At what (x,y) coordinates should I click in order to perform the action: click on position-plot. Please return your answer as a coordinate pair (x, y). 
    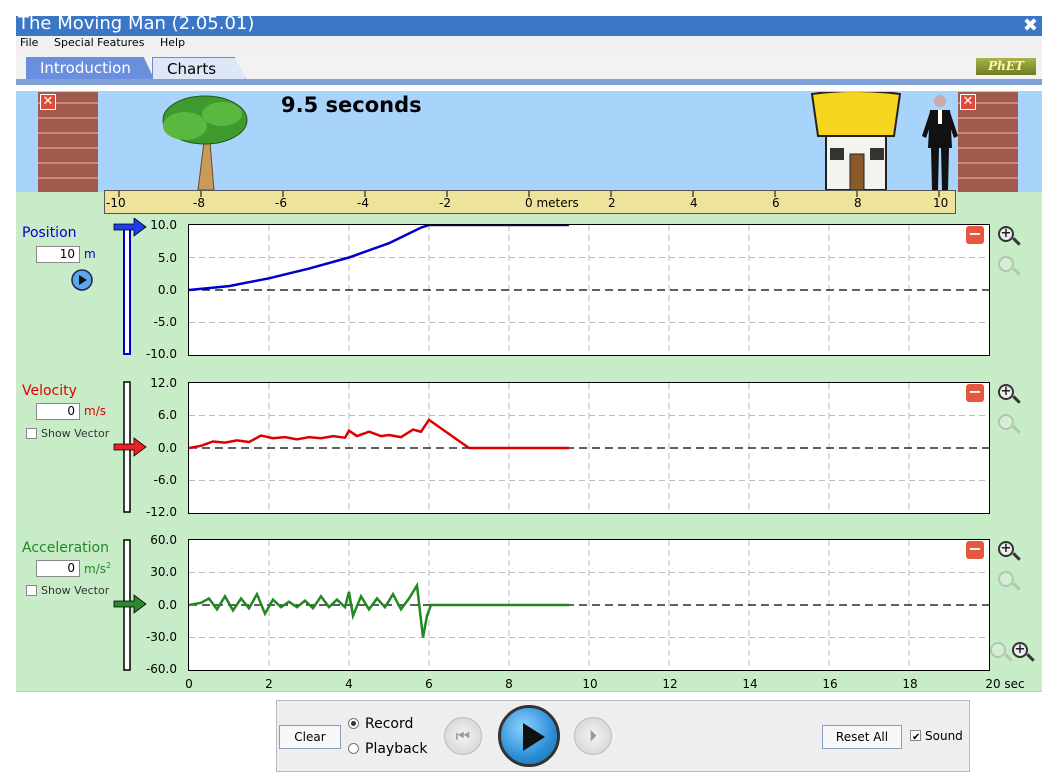
    Looking at the image, I should click on (589, 289).